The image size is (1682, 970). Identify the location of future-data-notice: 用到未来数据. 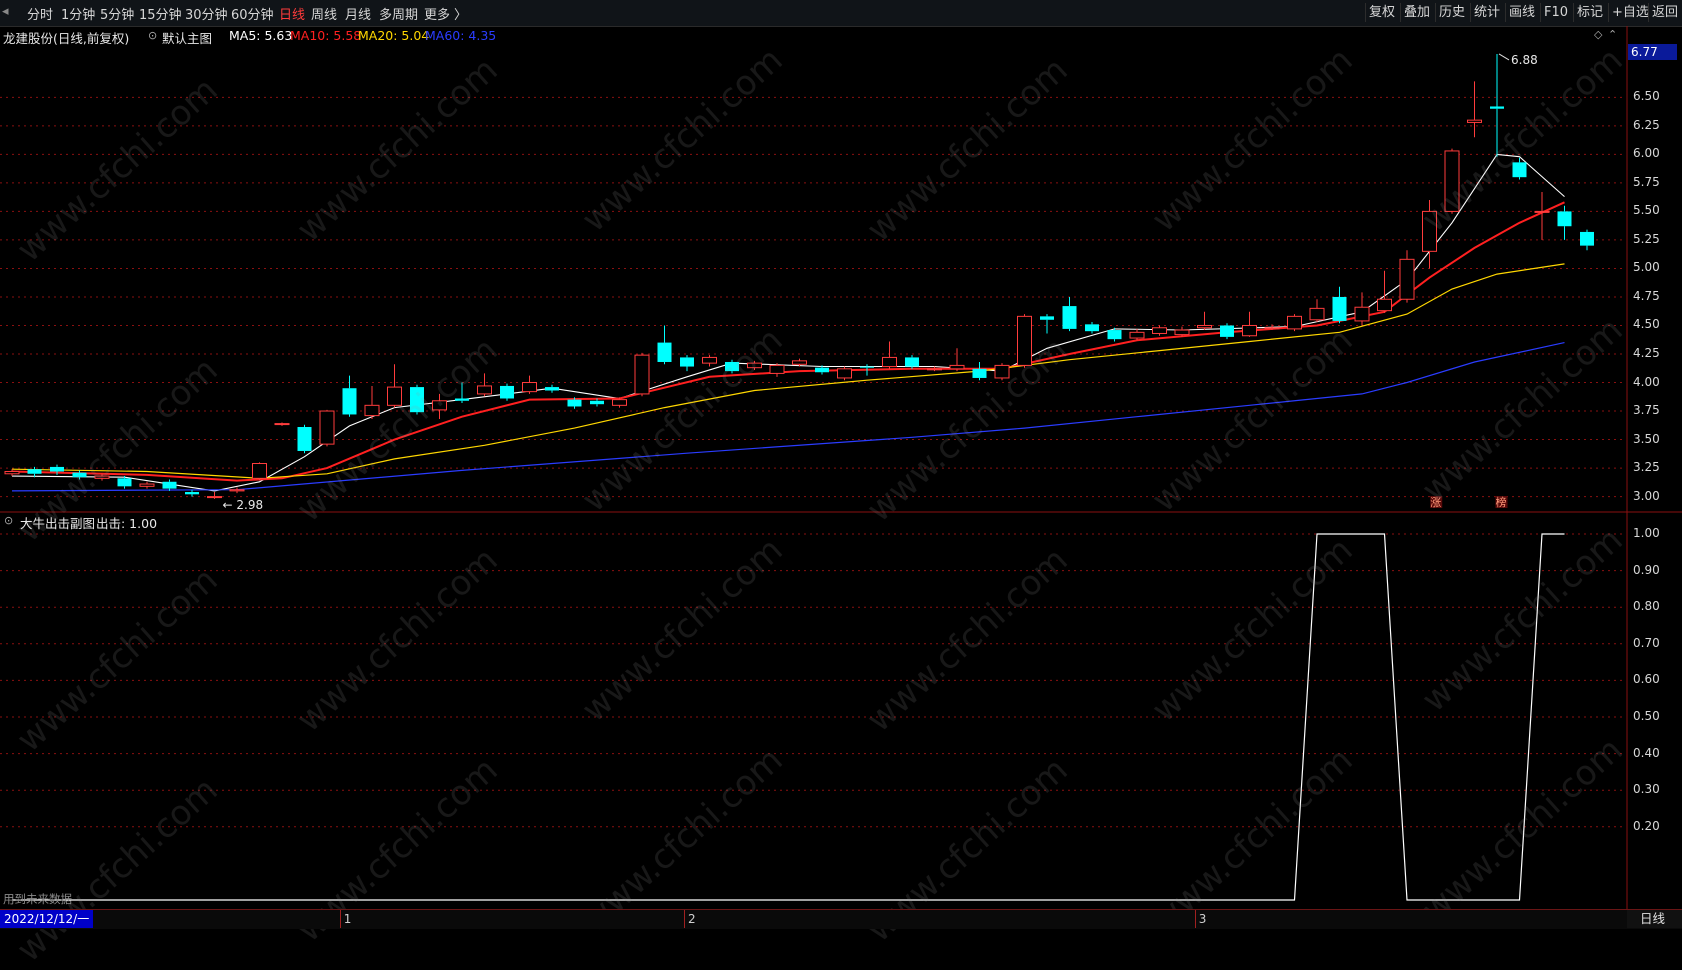
(37, 899).